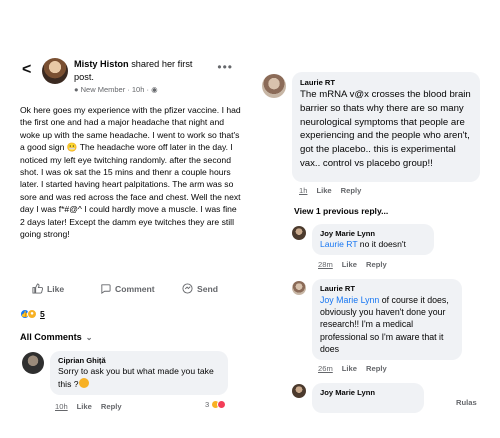 The height and width of the screenshot is (438, 500). Describe the element at coordinates (28, 70) in the screenshot. I see `back-icon: <` at that location.